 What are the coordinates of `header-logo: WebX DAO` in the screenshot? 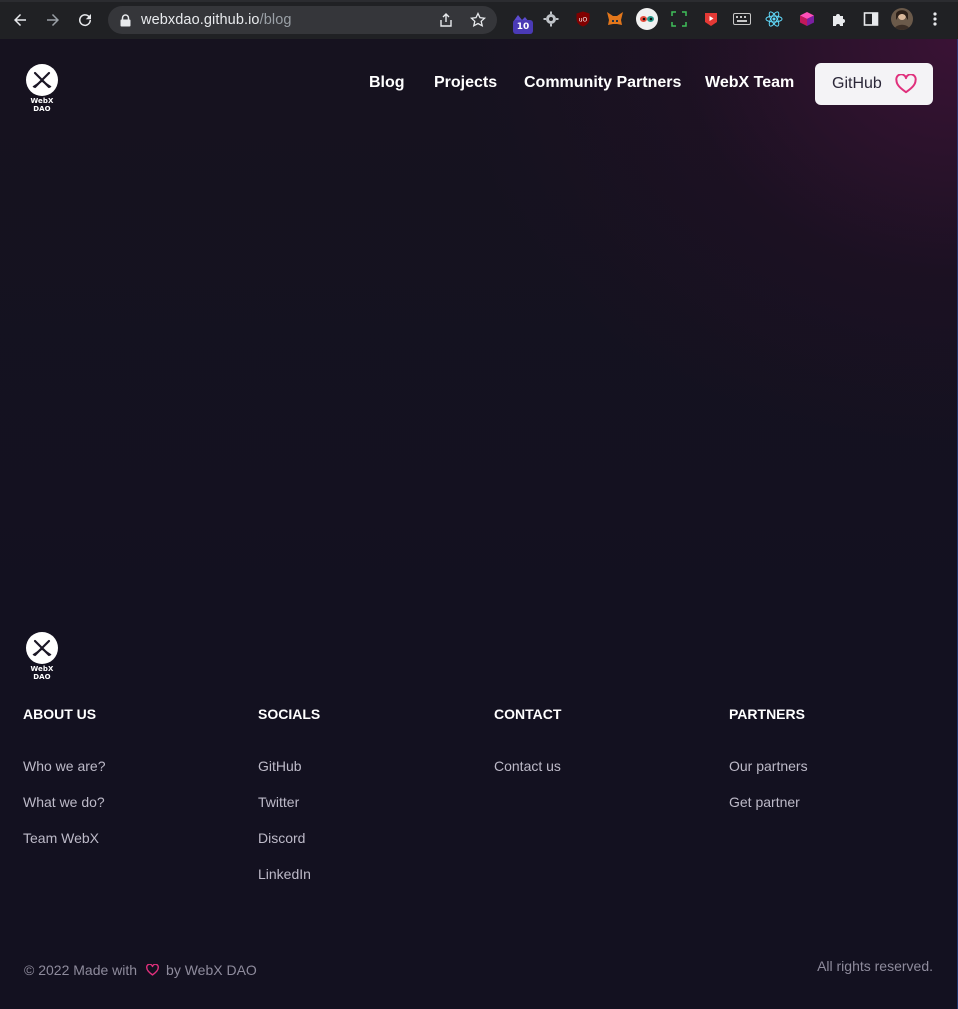 It's located at (42, 88).